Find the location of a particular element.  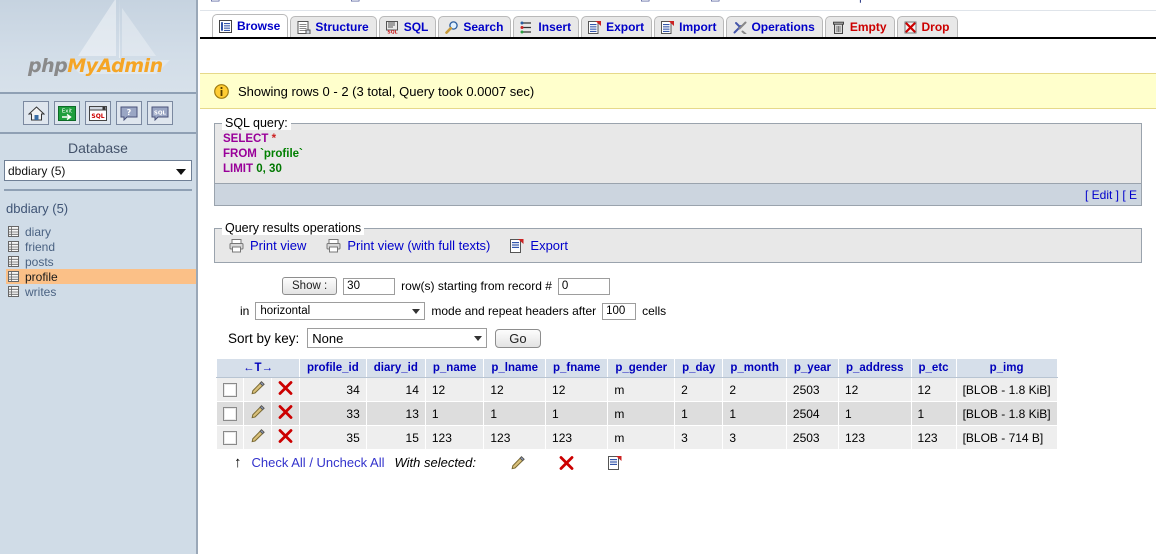

check-all-link: Check All is located at coordinates (279, 462).